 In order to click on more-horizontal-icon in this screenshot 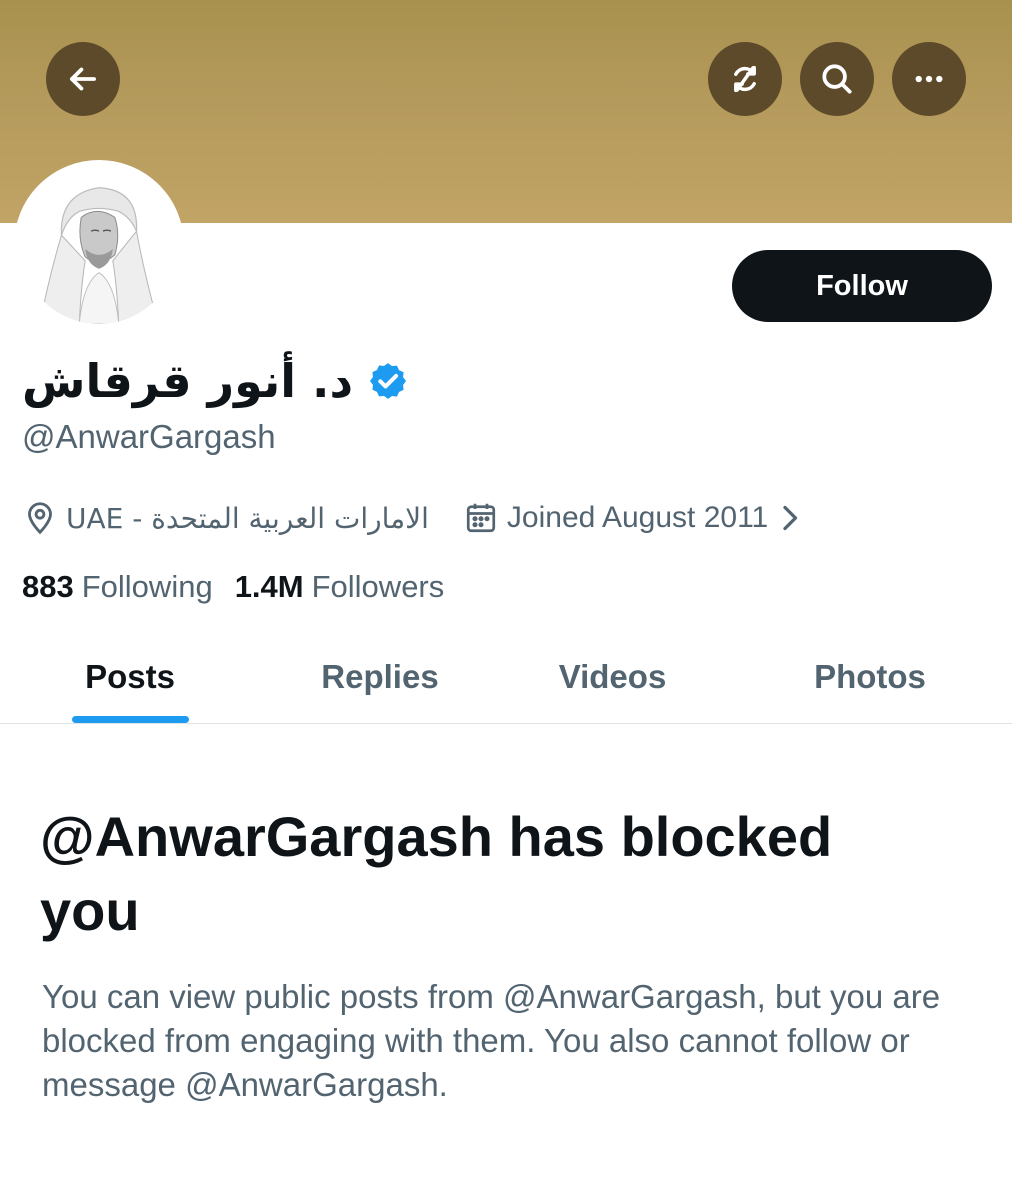, I will do `click(929, 79)`.